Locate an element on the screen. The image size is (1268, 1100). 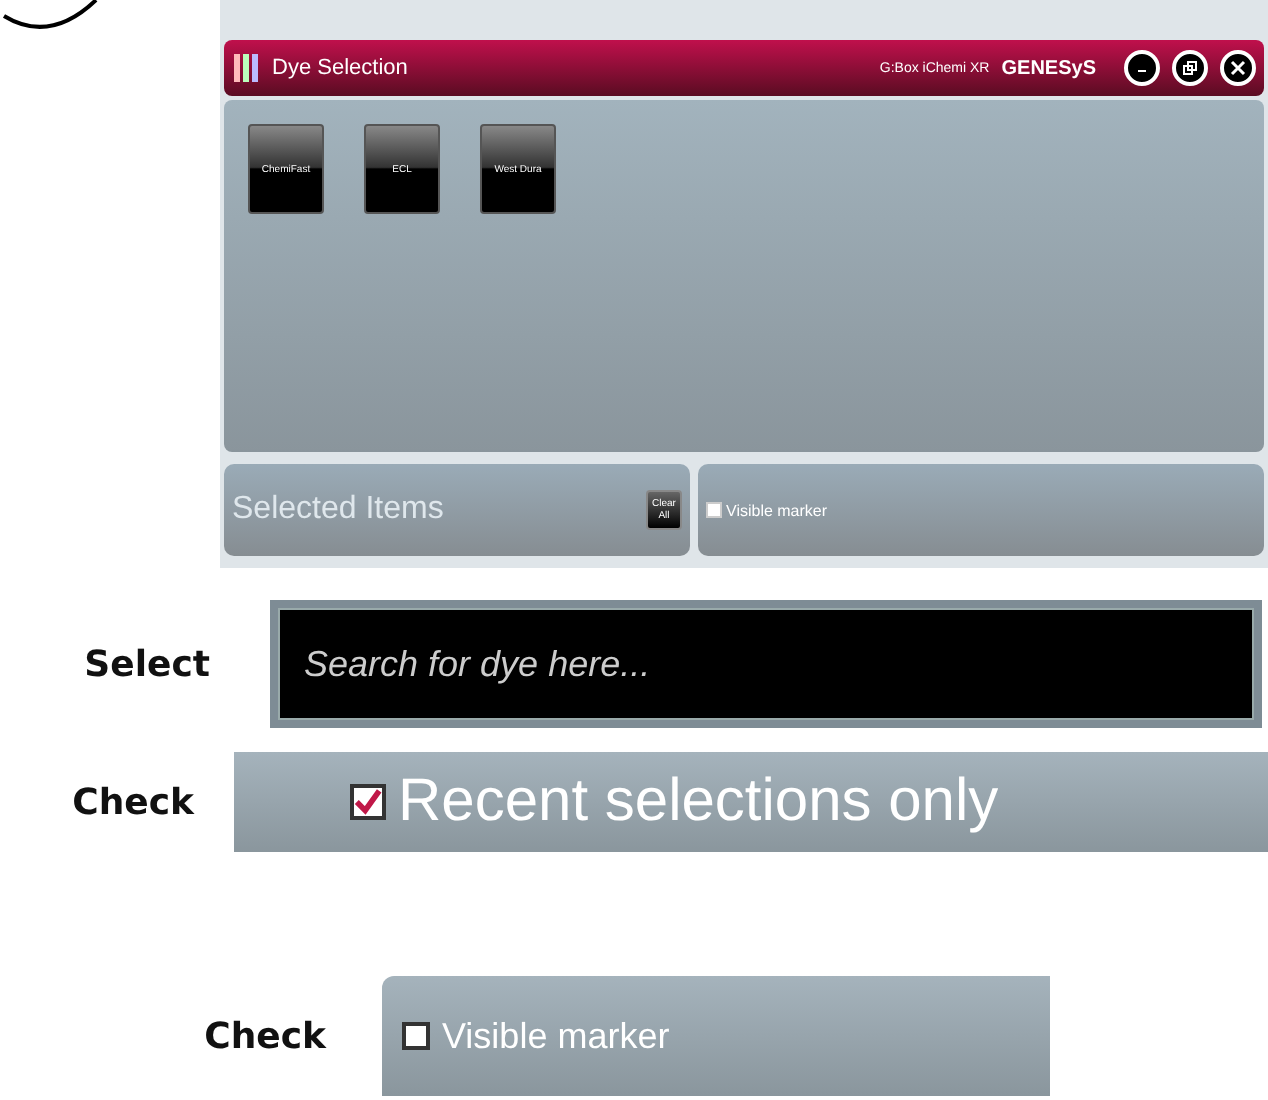
close-icon is located at coordinates (1238, 68).